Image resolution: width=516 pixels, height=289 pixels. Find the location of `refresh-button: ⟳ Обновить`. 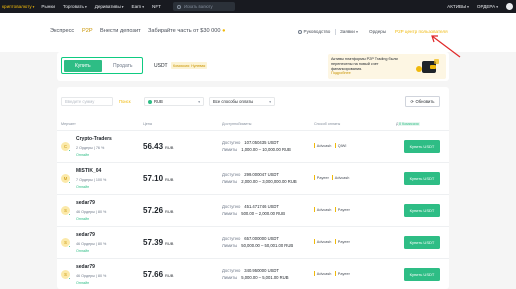

refresh-button: ⟳ Обновить is located at coordinates (422, 101).